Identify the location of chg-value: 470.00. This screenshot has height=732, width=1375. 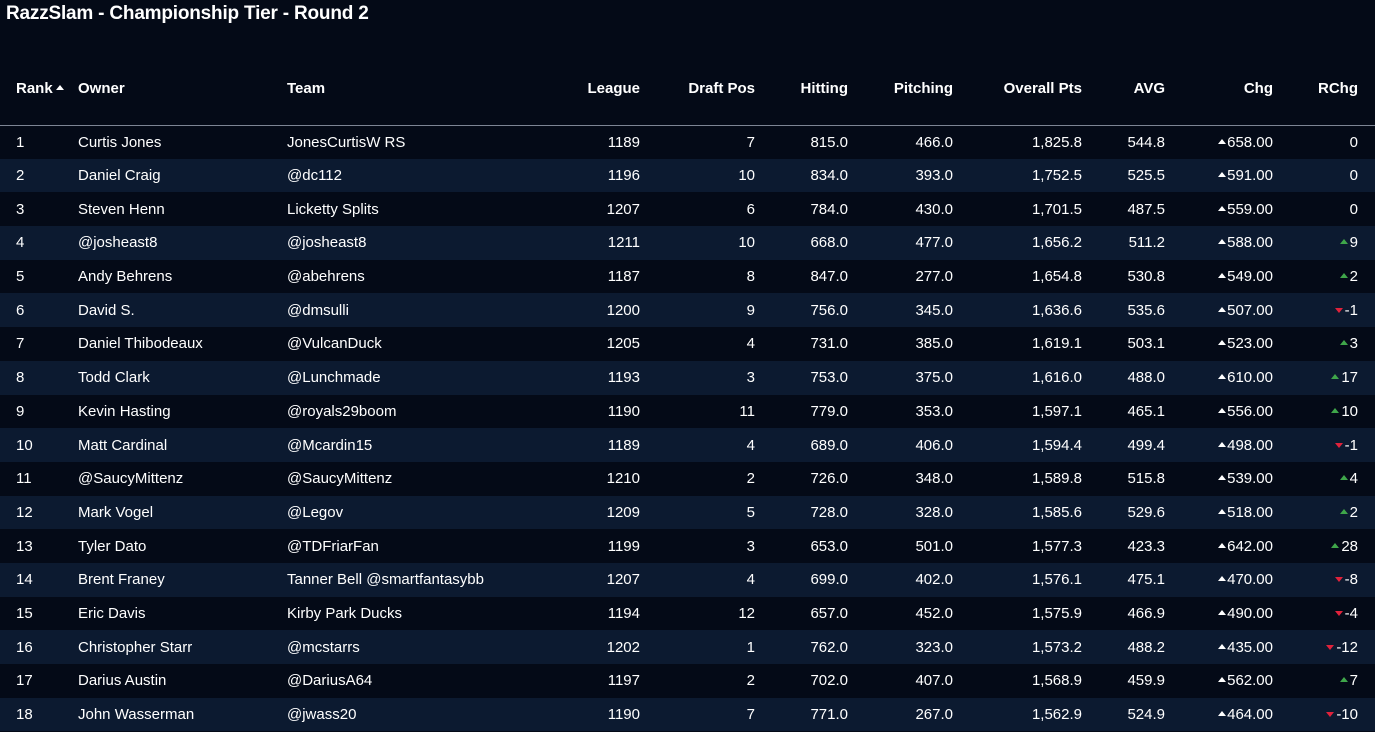
(1250, 580).